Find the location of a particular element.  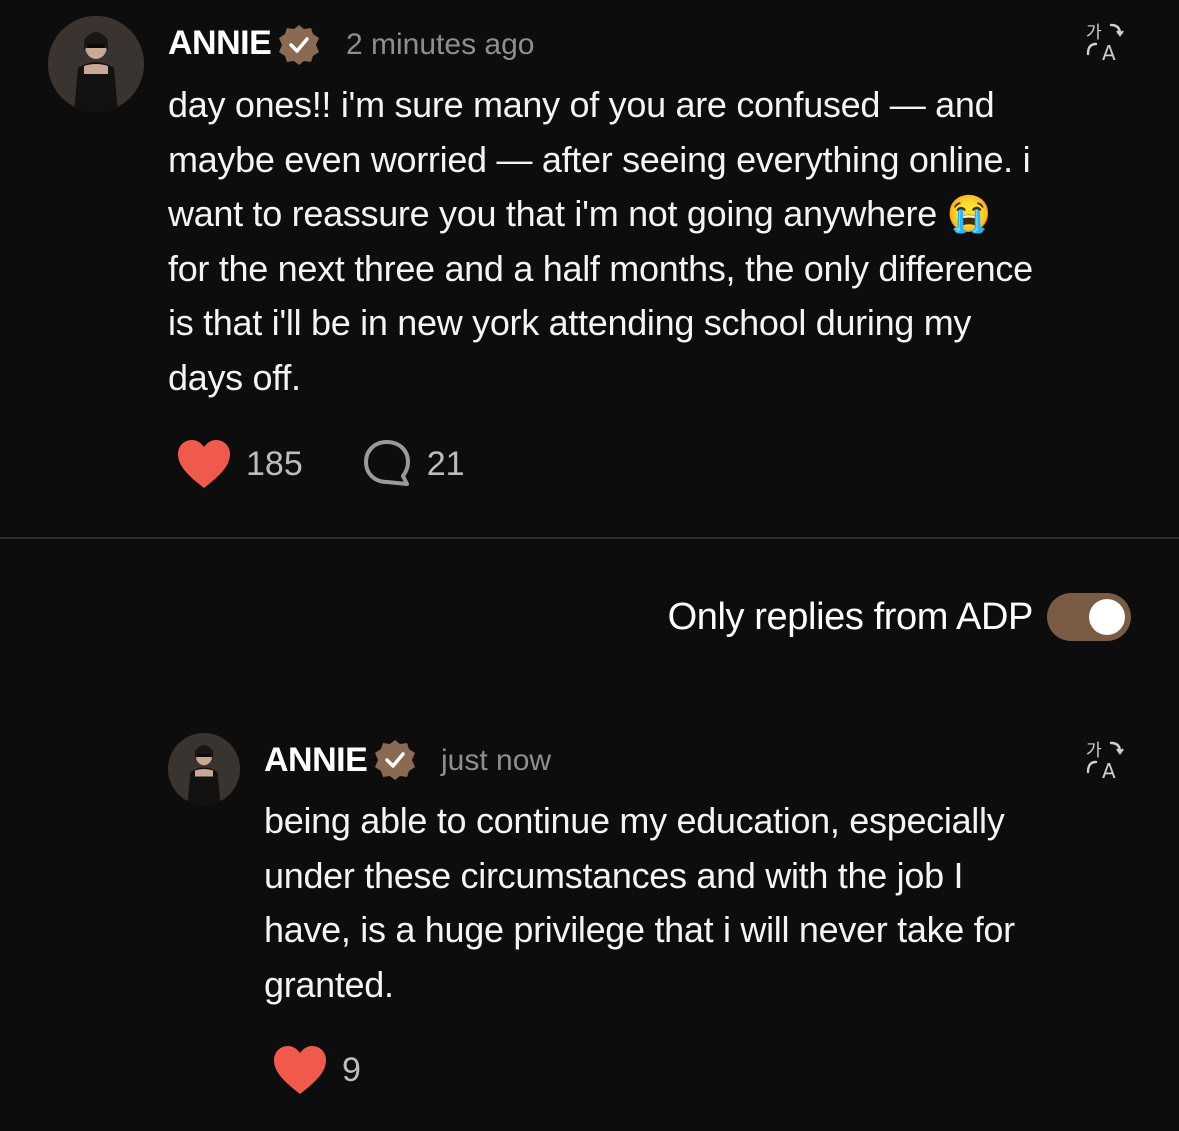

only-replies-toggle is located at coordinates (1089, 617).